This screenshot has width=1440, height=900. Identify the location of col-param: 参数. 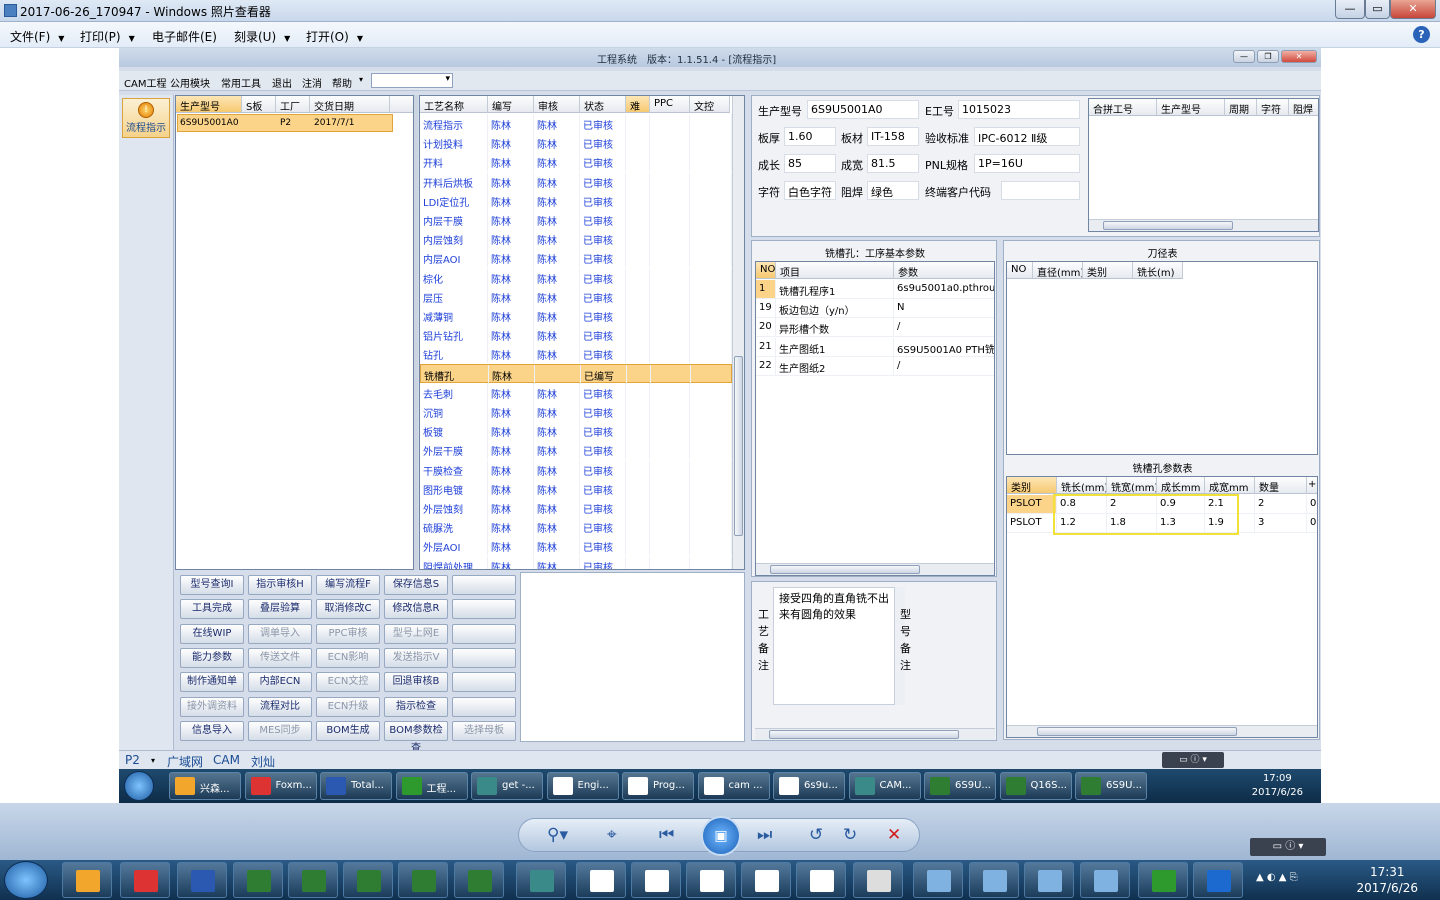
(944, 270).